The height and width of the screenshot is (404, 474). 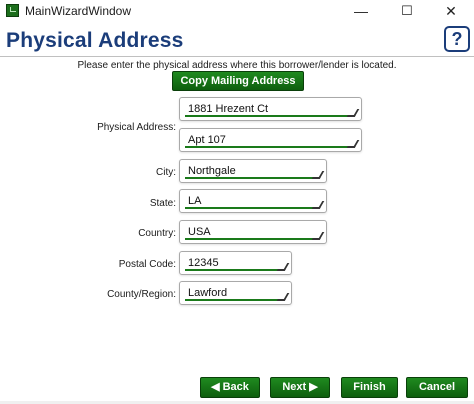 What do you see at coordinates (451, 11) in the screenshot?
I see `close-button: ✕` at bounding box center [451, 11].